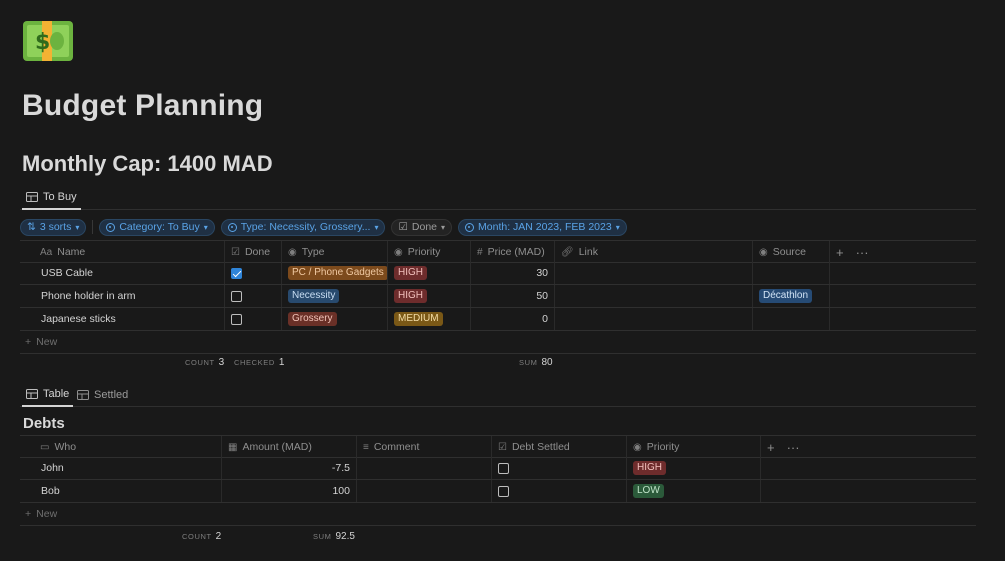  Describe the element at coordinates (649, 468) in the screenshot. I see `priority-tag: HIGH` at that location.